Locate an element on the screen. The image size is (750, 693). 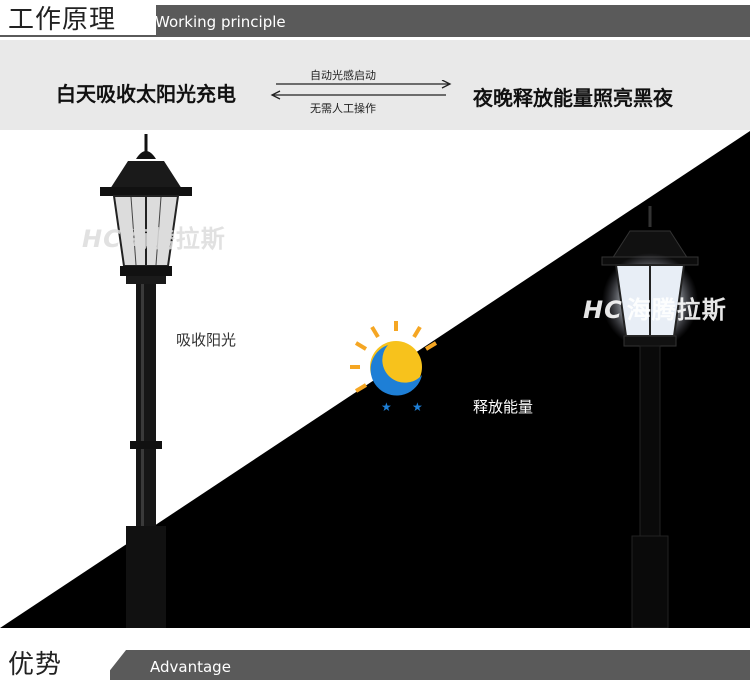
flow-arrow-bottom-text: 无需人工操作 is located at coordinates (343, 108).